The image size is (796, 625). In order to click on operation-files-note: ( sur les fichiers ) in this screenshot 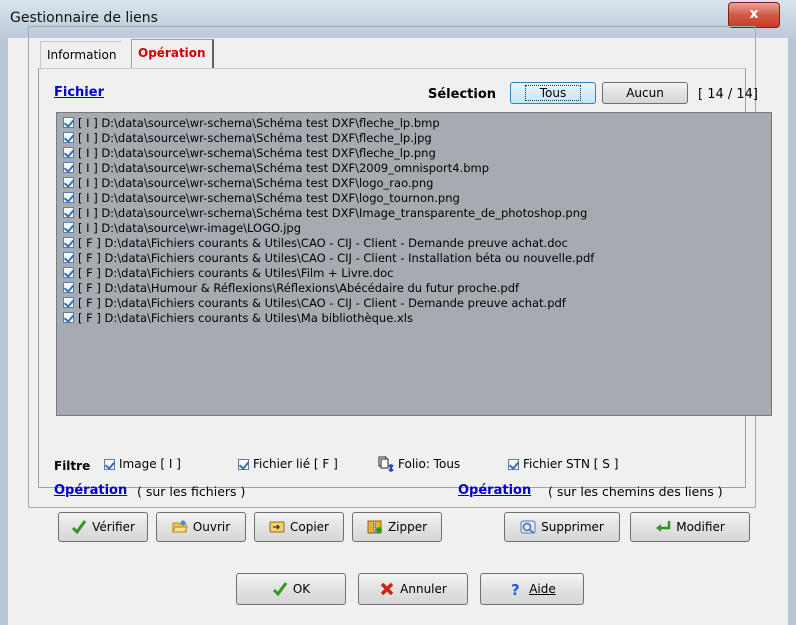, I will do `click(191, 491)`.